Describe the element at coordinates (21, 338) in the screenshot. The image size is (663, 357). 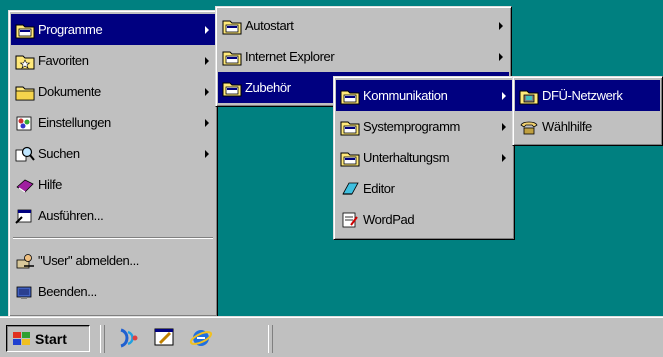
I see `windows-logo-icon` at that location.